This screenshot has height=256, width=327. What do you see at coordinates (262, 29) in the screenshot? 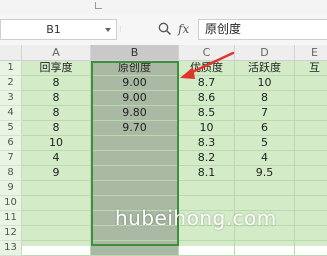
I see `formula-input: 原创度` at bounding box center [262, 29].